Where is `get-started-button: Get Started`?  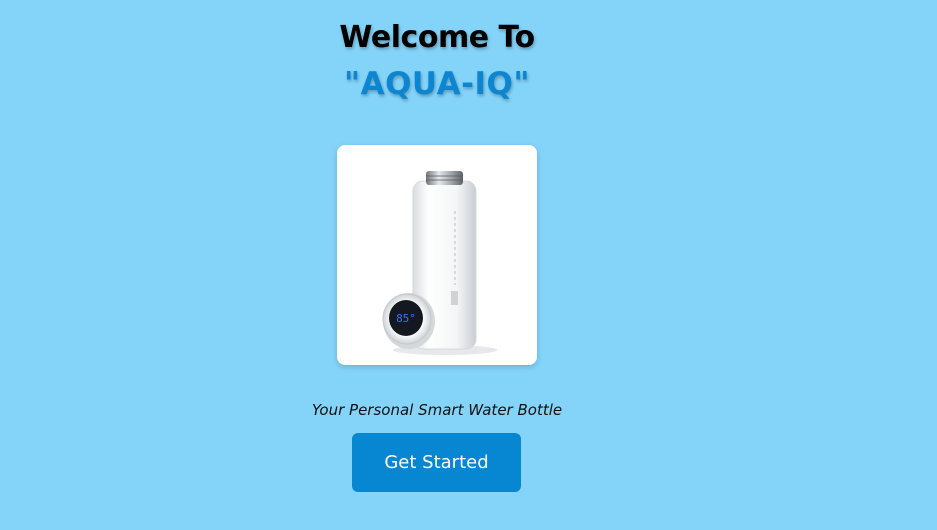
get-started-button: Get Started is located at coordinates (436, 462).